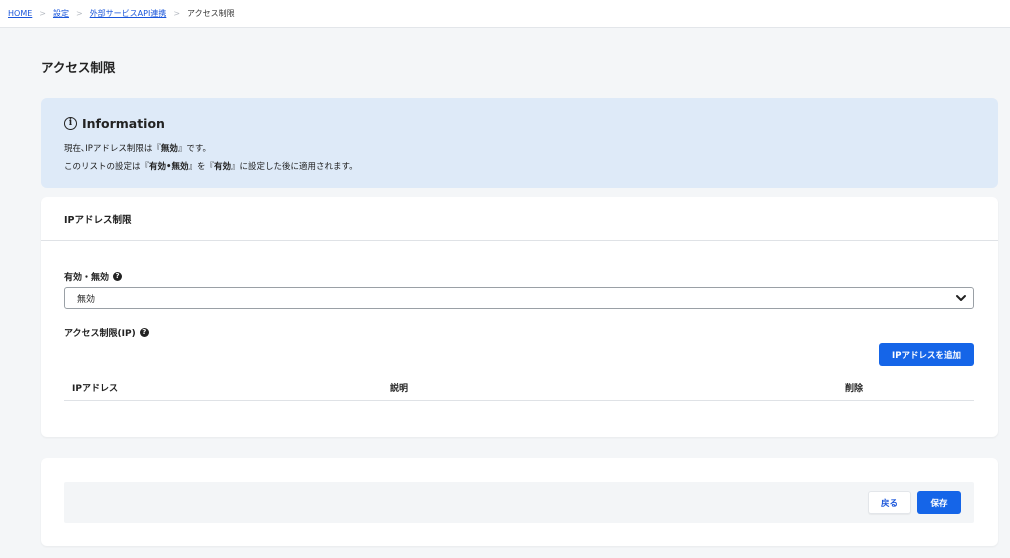 The image size is (1010, 558). Describe the element at coordinates (519, 219) in the screenshot. I see `card-header: IPアドレス制限` at that location.